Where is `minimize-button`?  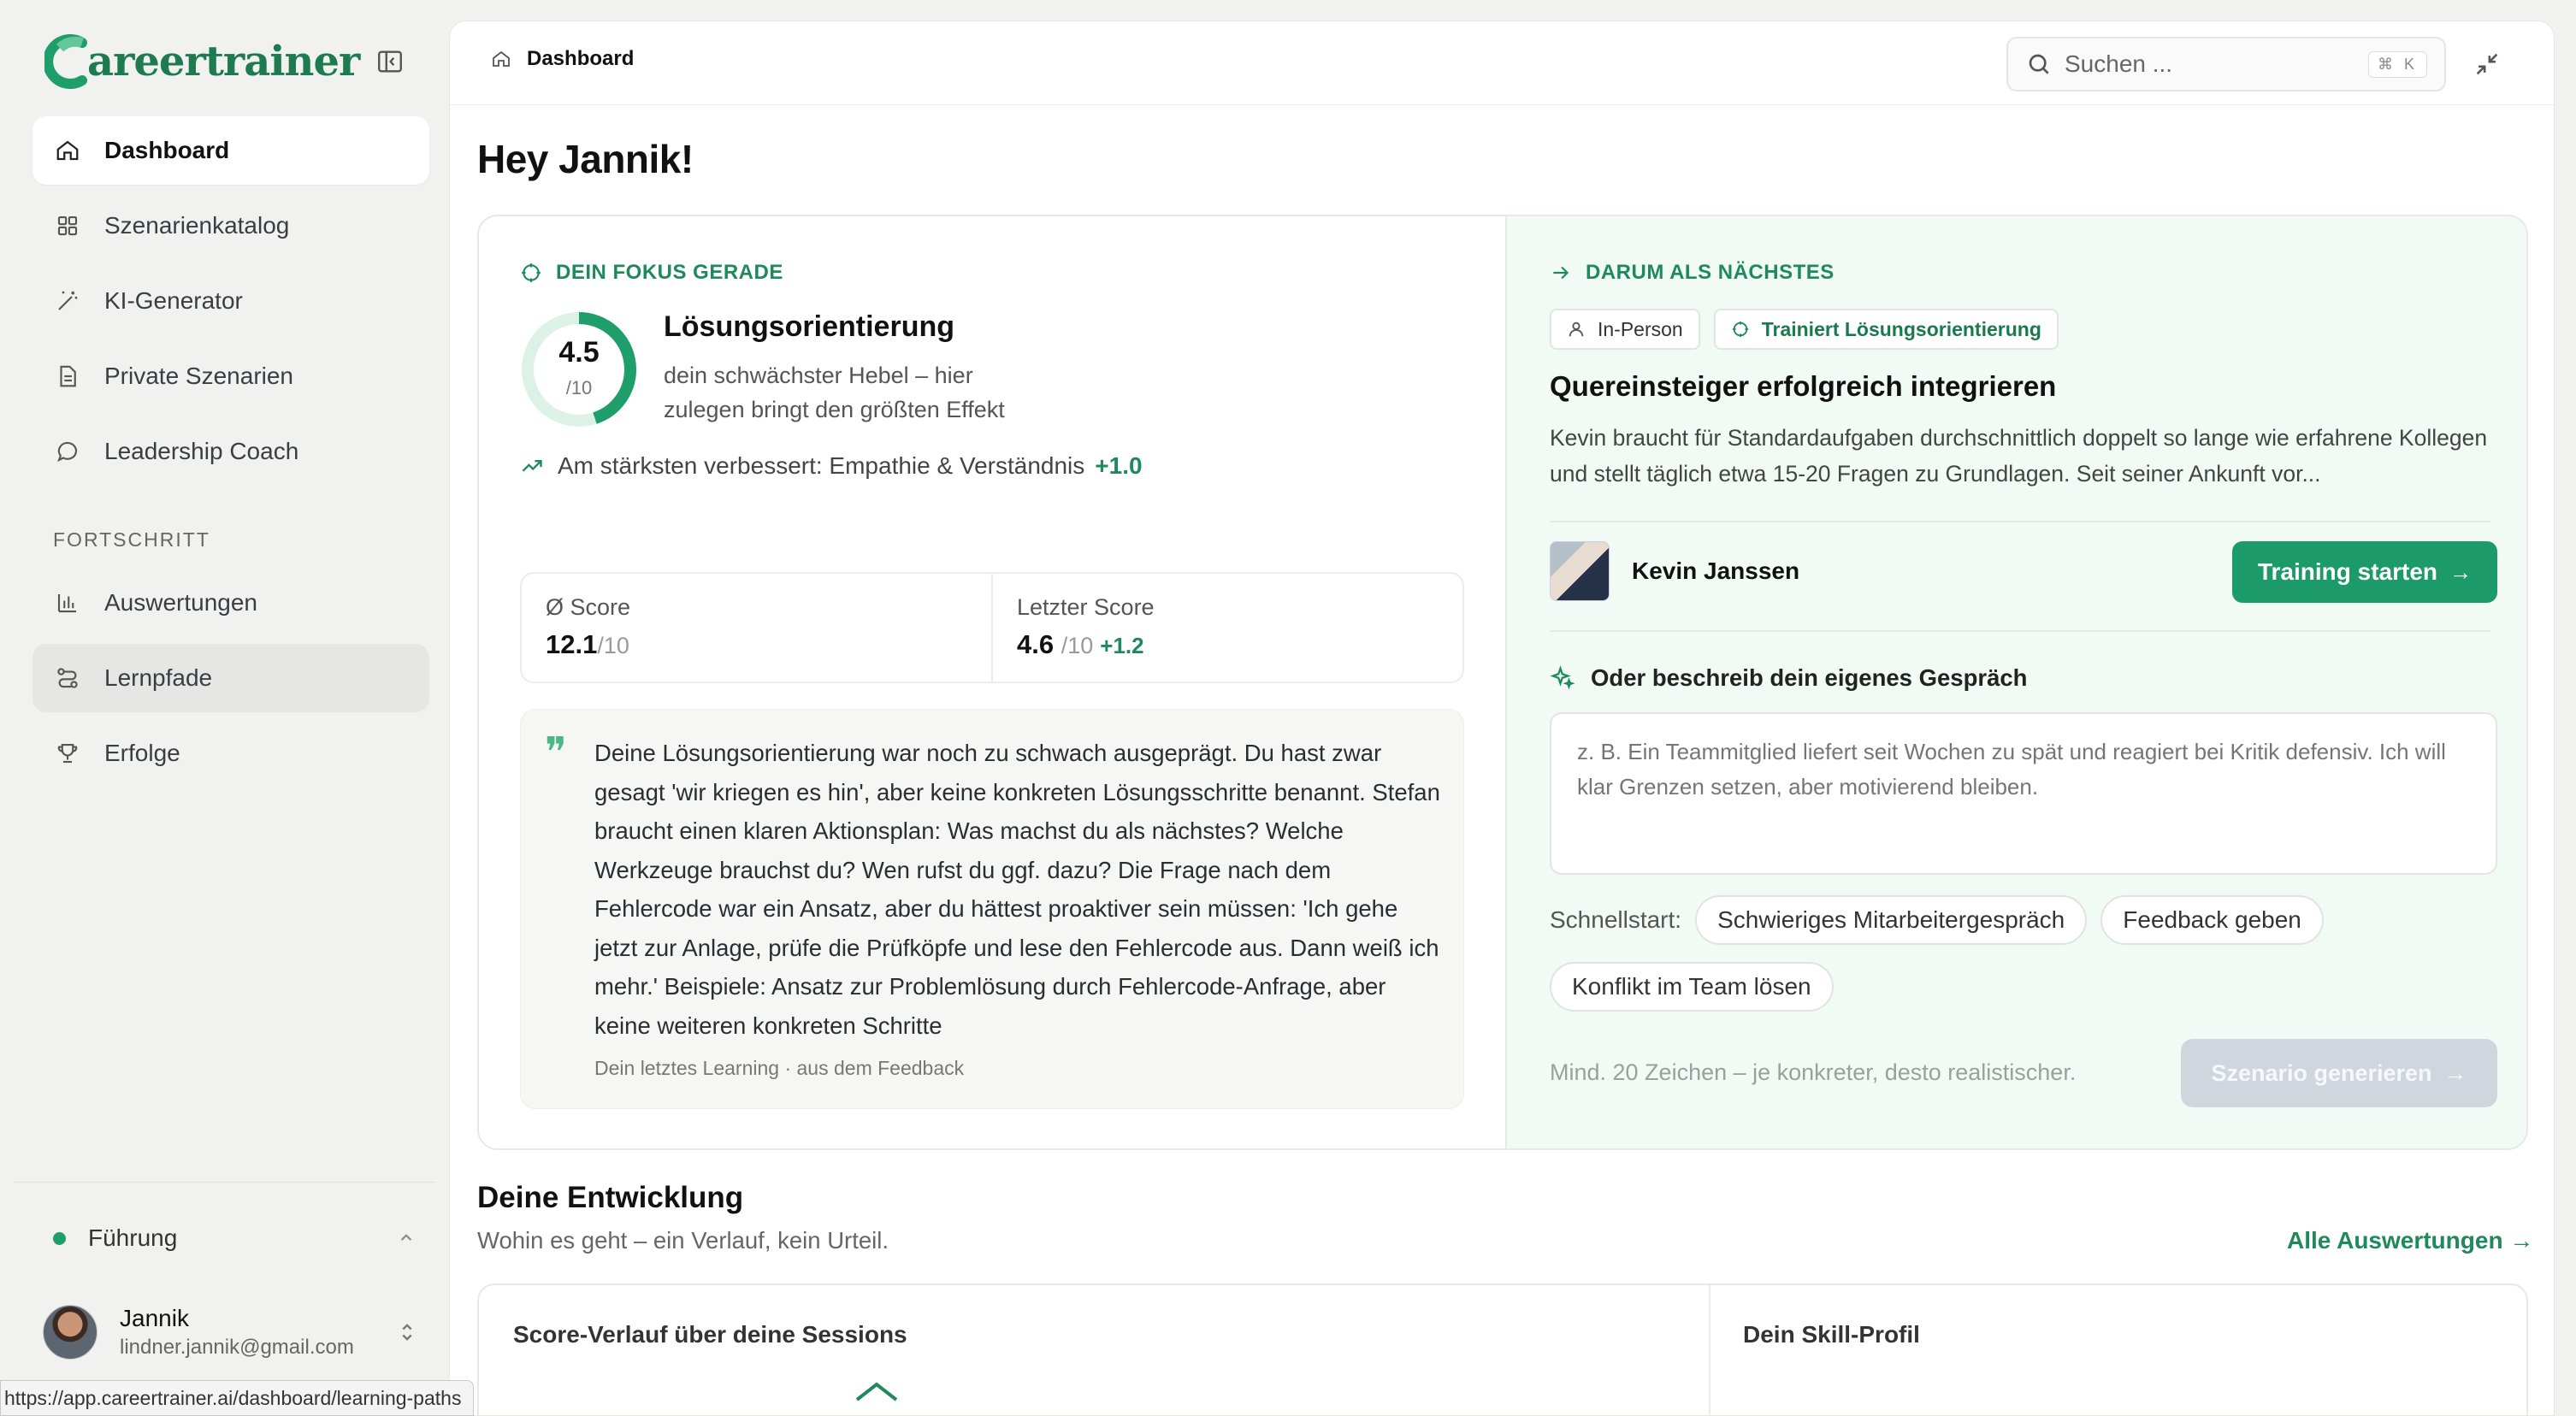 minimize-button is located at coordinates (2487, 64).